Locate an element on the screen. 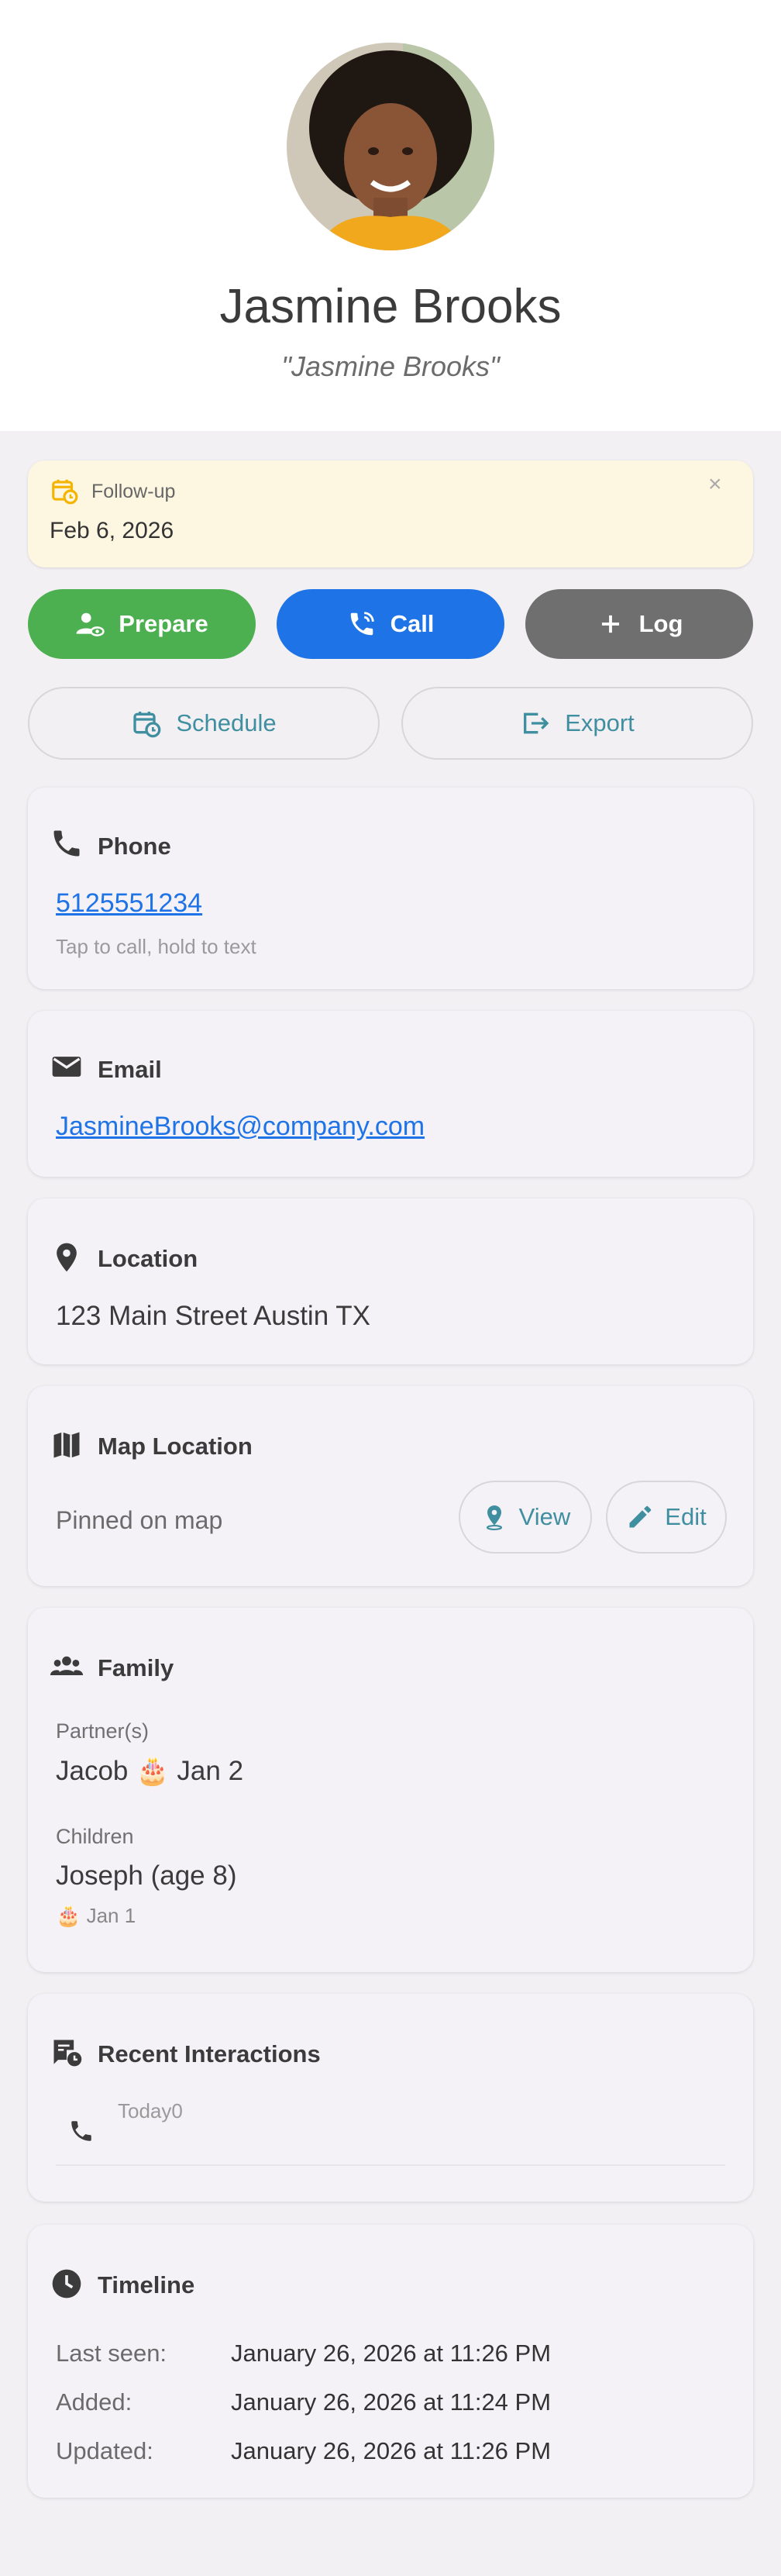 Image resolution: width=781 pixels, height=2576 pixels. child-birthday: 🎂 Jan 1 is located at coordinates (96, 1915).